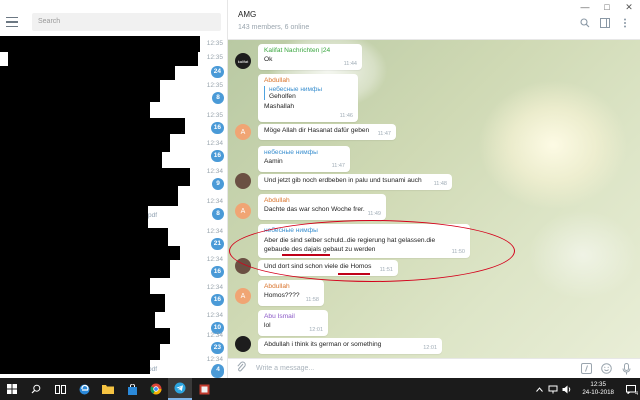 The width and height of the screenshot is (640, 400). Describe the element at coordinates (567, 389) in the screenshot. I see `volume-icon` at that location.